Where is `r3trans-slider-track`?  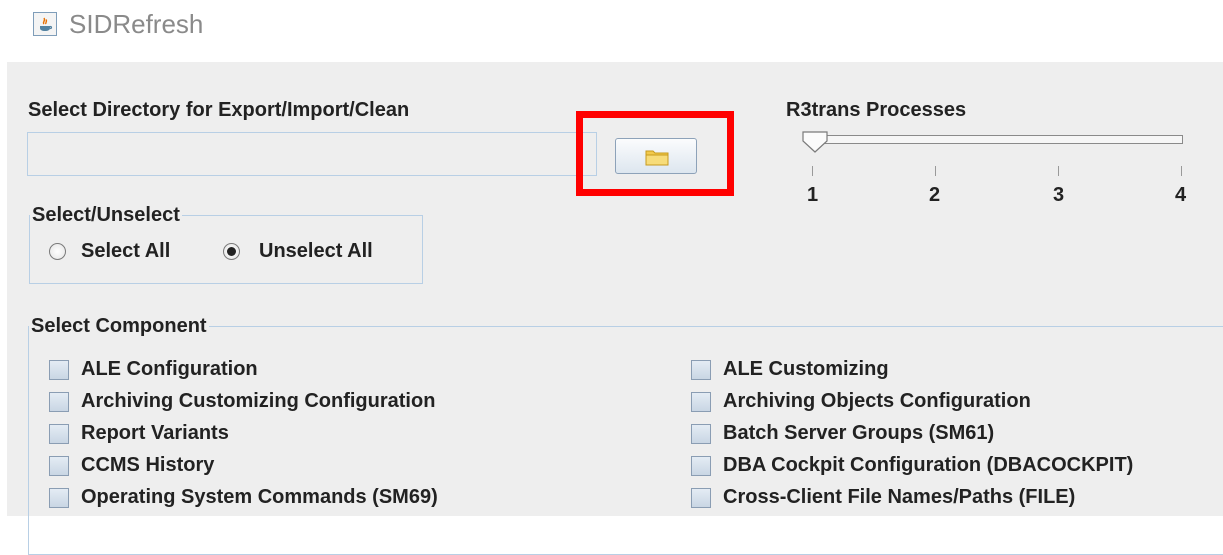
r3trans-slider-track is located at coordinates (998, 139).